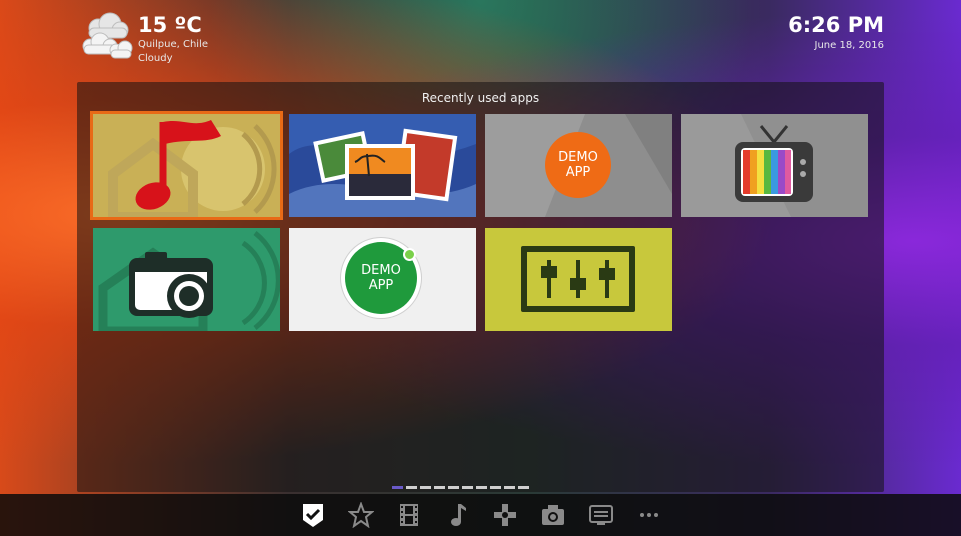 The height and width of the screenshot is (536, 961). Describe the element at coordinates (173, 44) in the screenshot. I see `weather-location: Quilpue, Chile` at that location.